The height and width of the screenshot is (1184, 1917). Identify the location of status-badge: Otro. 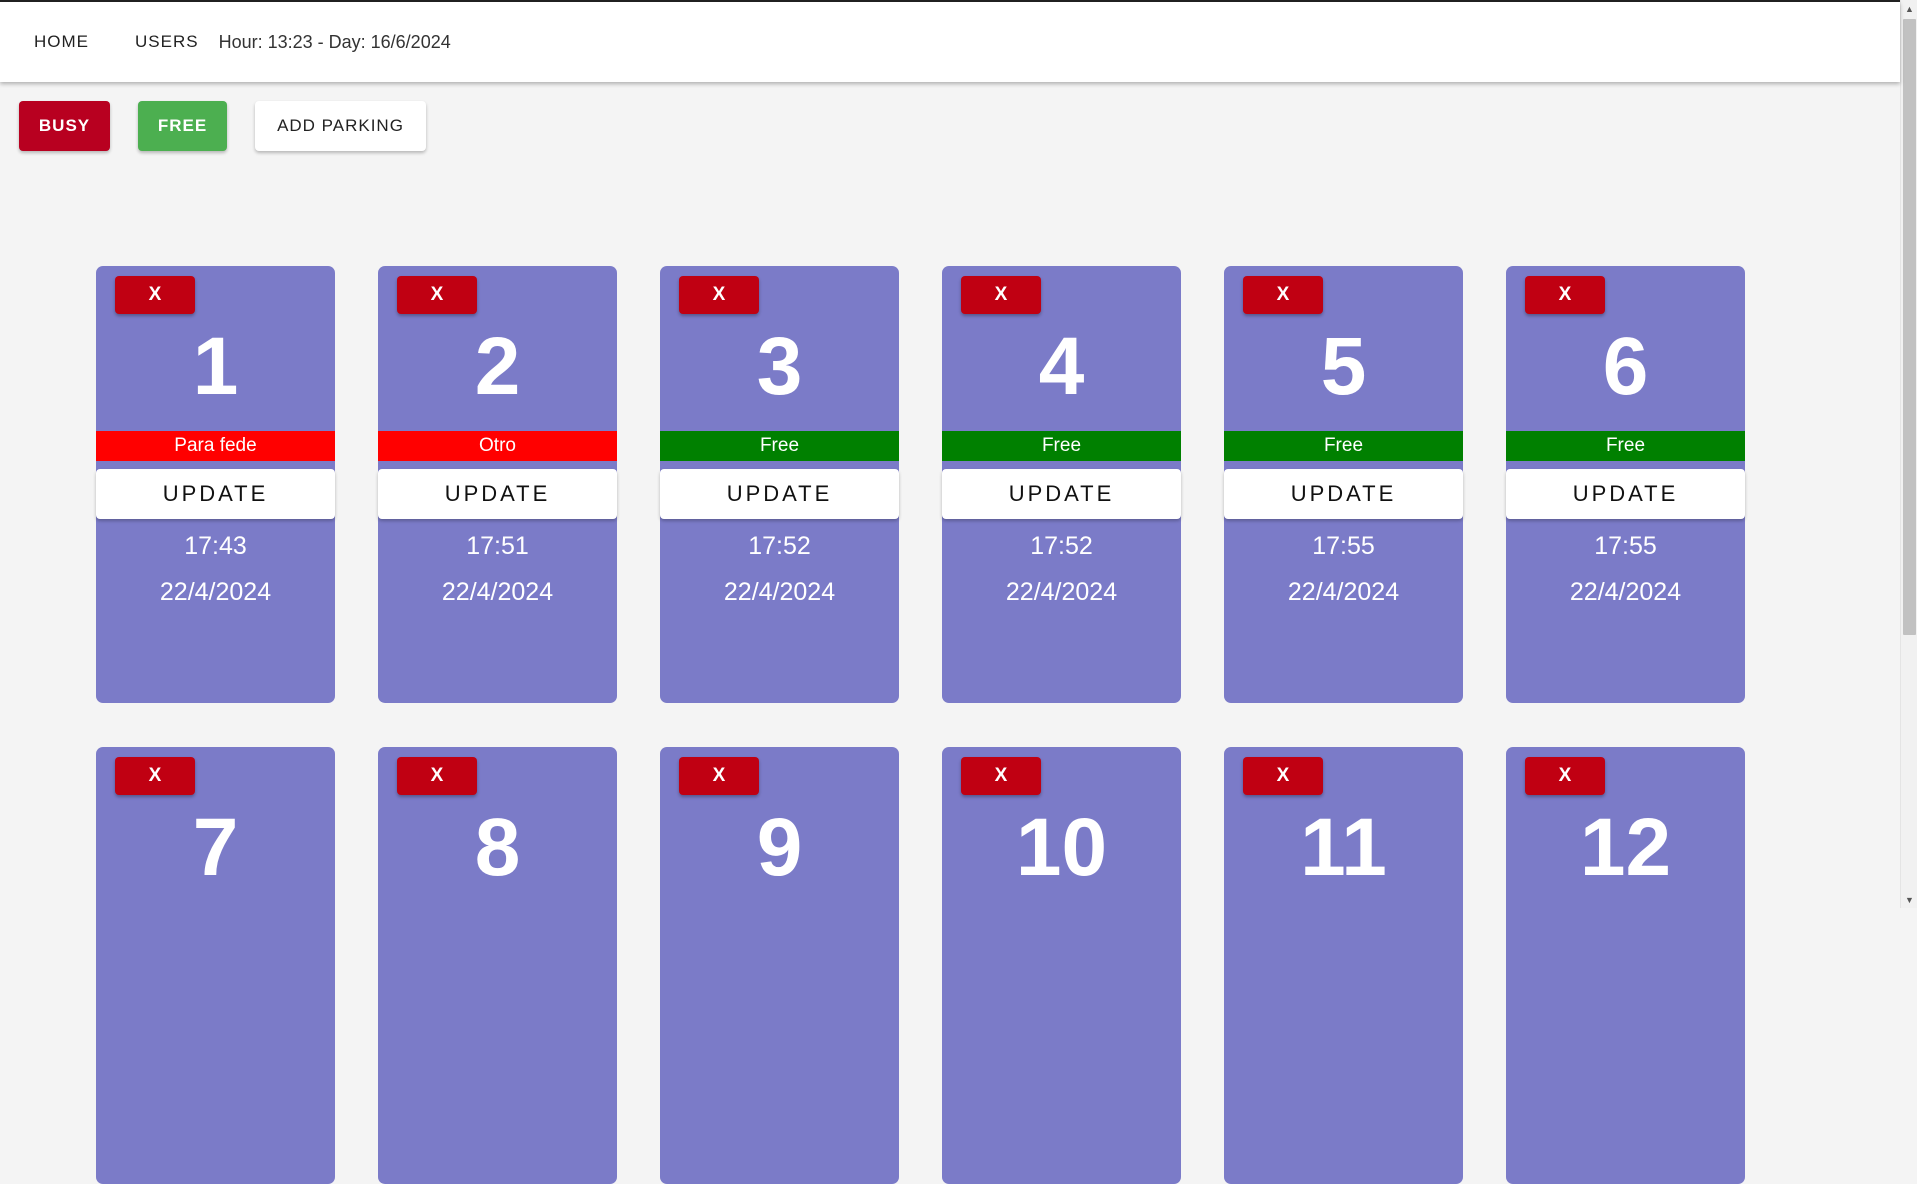
(497, 446).